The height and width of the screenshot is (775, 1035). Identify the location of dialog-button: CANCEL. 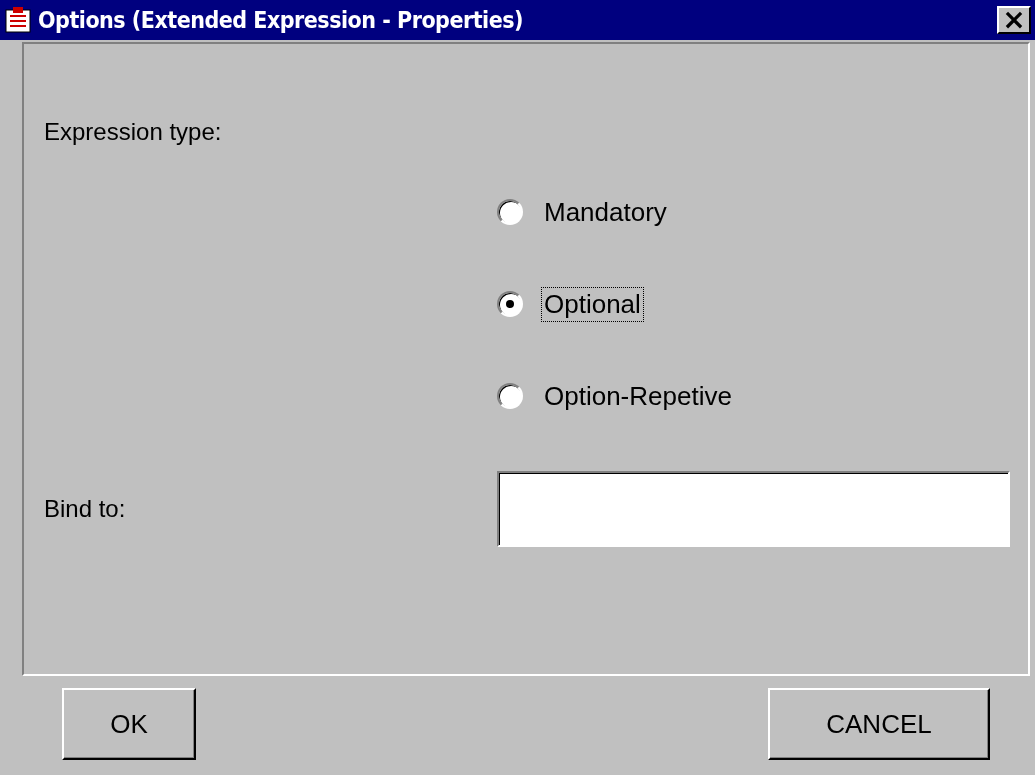
(879, 724).